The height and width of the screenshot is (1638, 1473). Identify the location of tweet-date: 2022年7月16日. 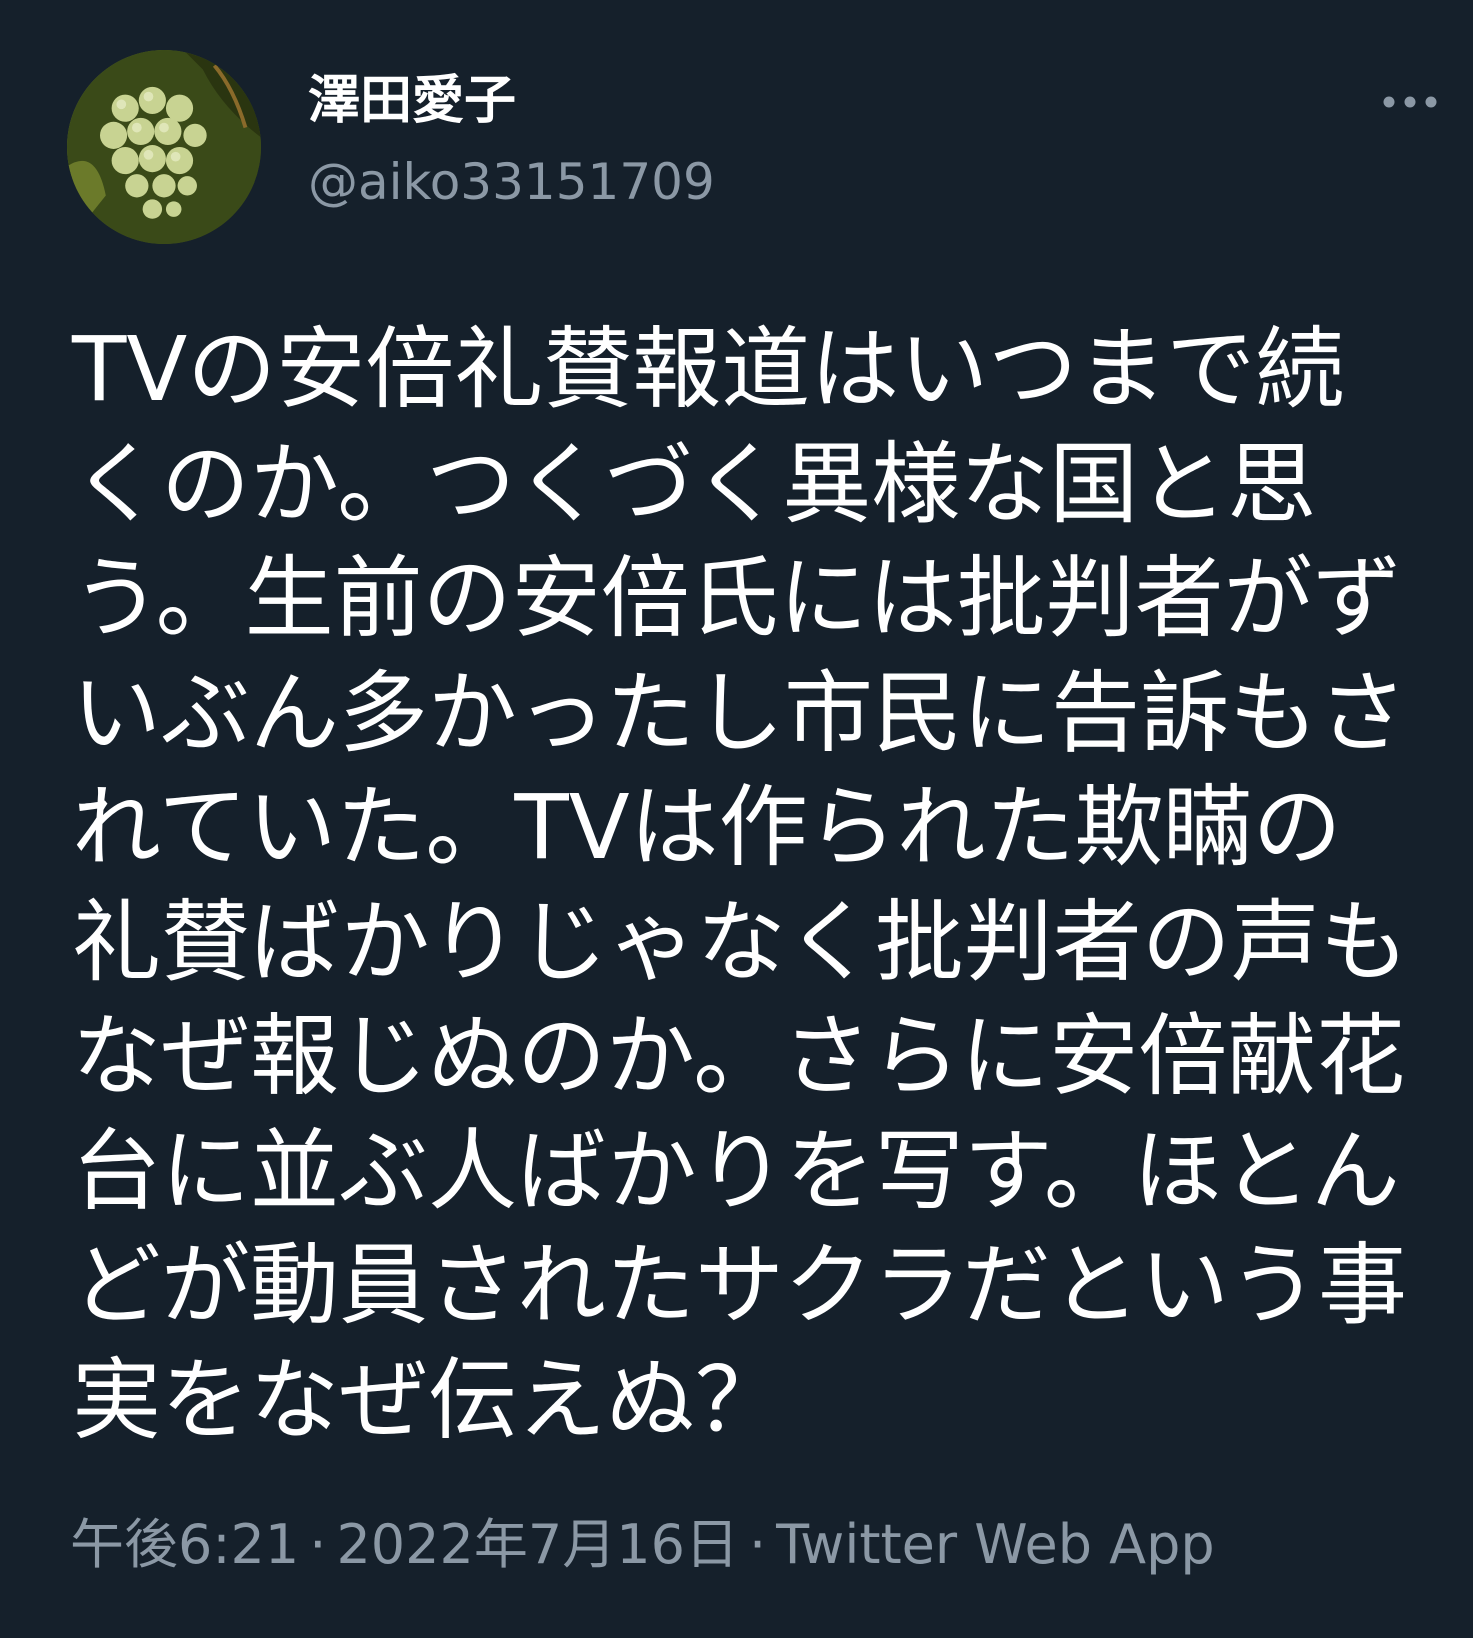
(537, 1544).